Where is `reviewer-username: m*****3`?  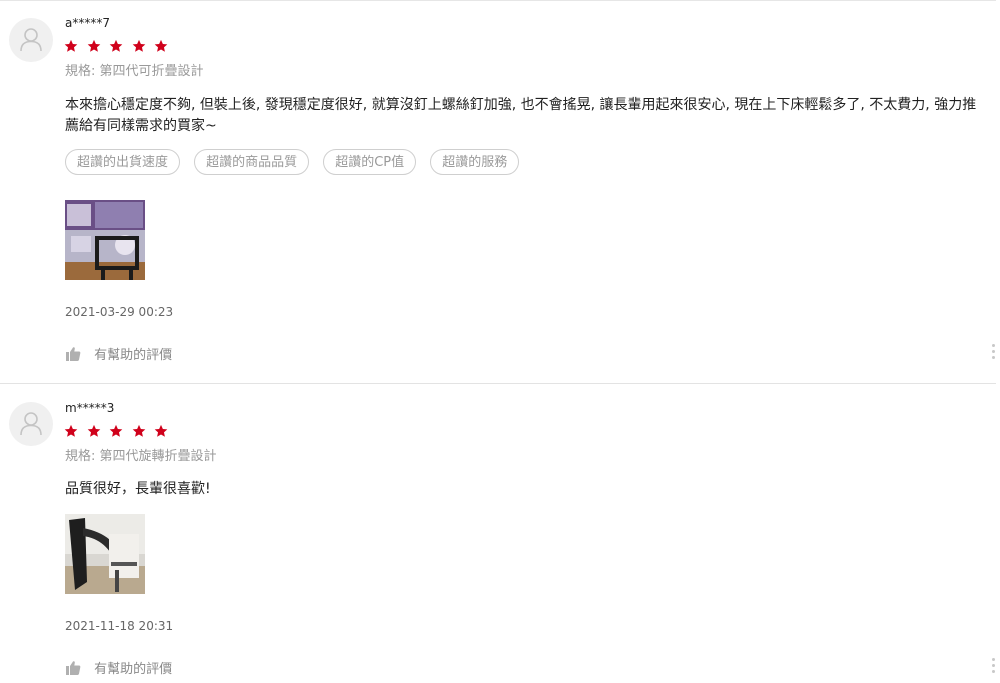 reviewer-username: m*****3 is located at coordinates (90, 408).